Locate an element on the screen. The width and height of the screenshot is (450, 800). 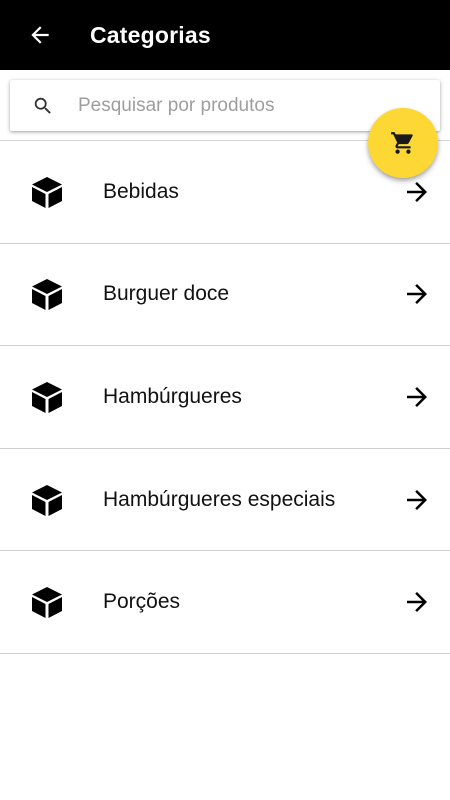
cart-button is located at coordinates (403, 143).